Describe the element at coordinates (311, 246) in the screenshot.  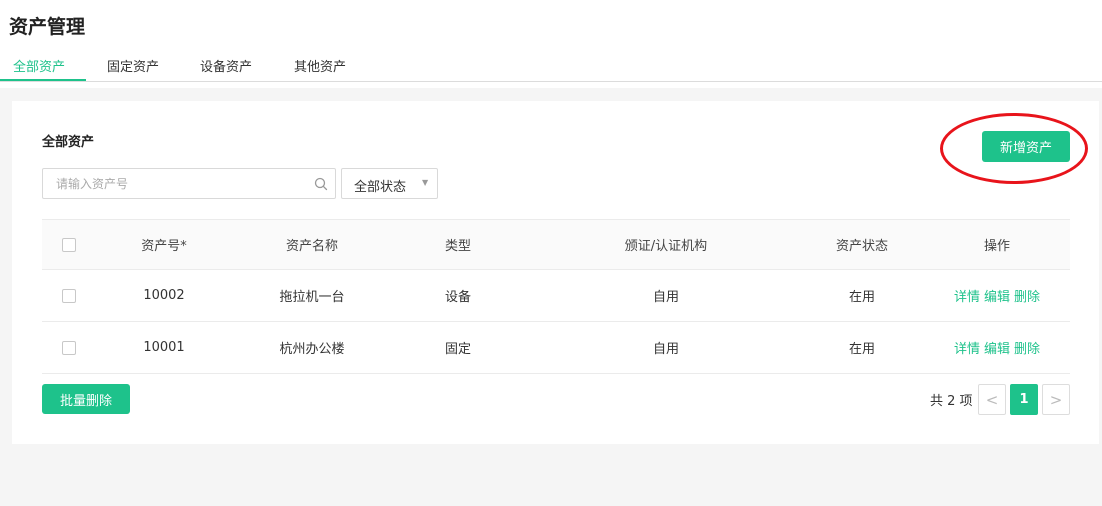
I see `column-header-asset-name: 资产名称` at that location.